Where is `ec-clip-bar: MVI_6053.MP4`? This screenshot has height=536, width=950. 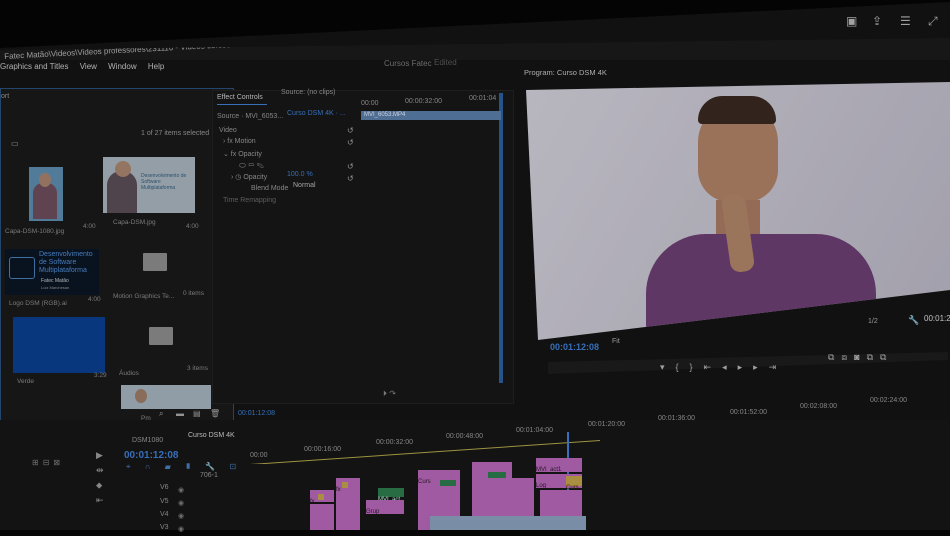
ec-clip-bar: MVI_6053.MP4 is located at coordinates (431, 115).